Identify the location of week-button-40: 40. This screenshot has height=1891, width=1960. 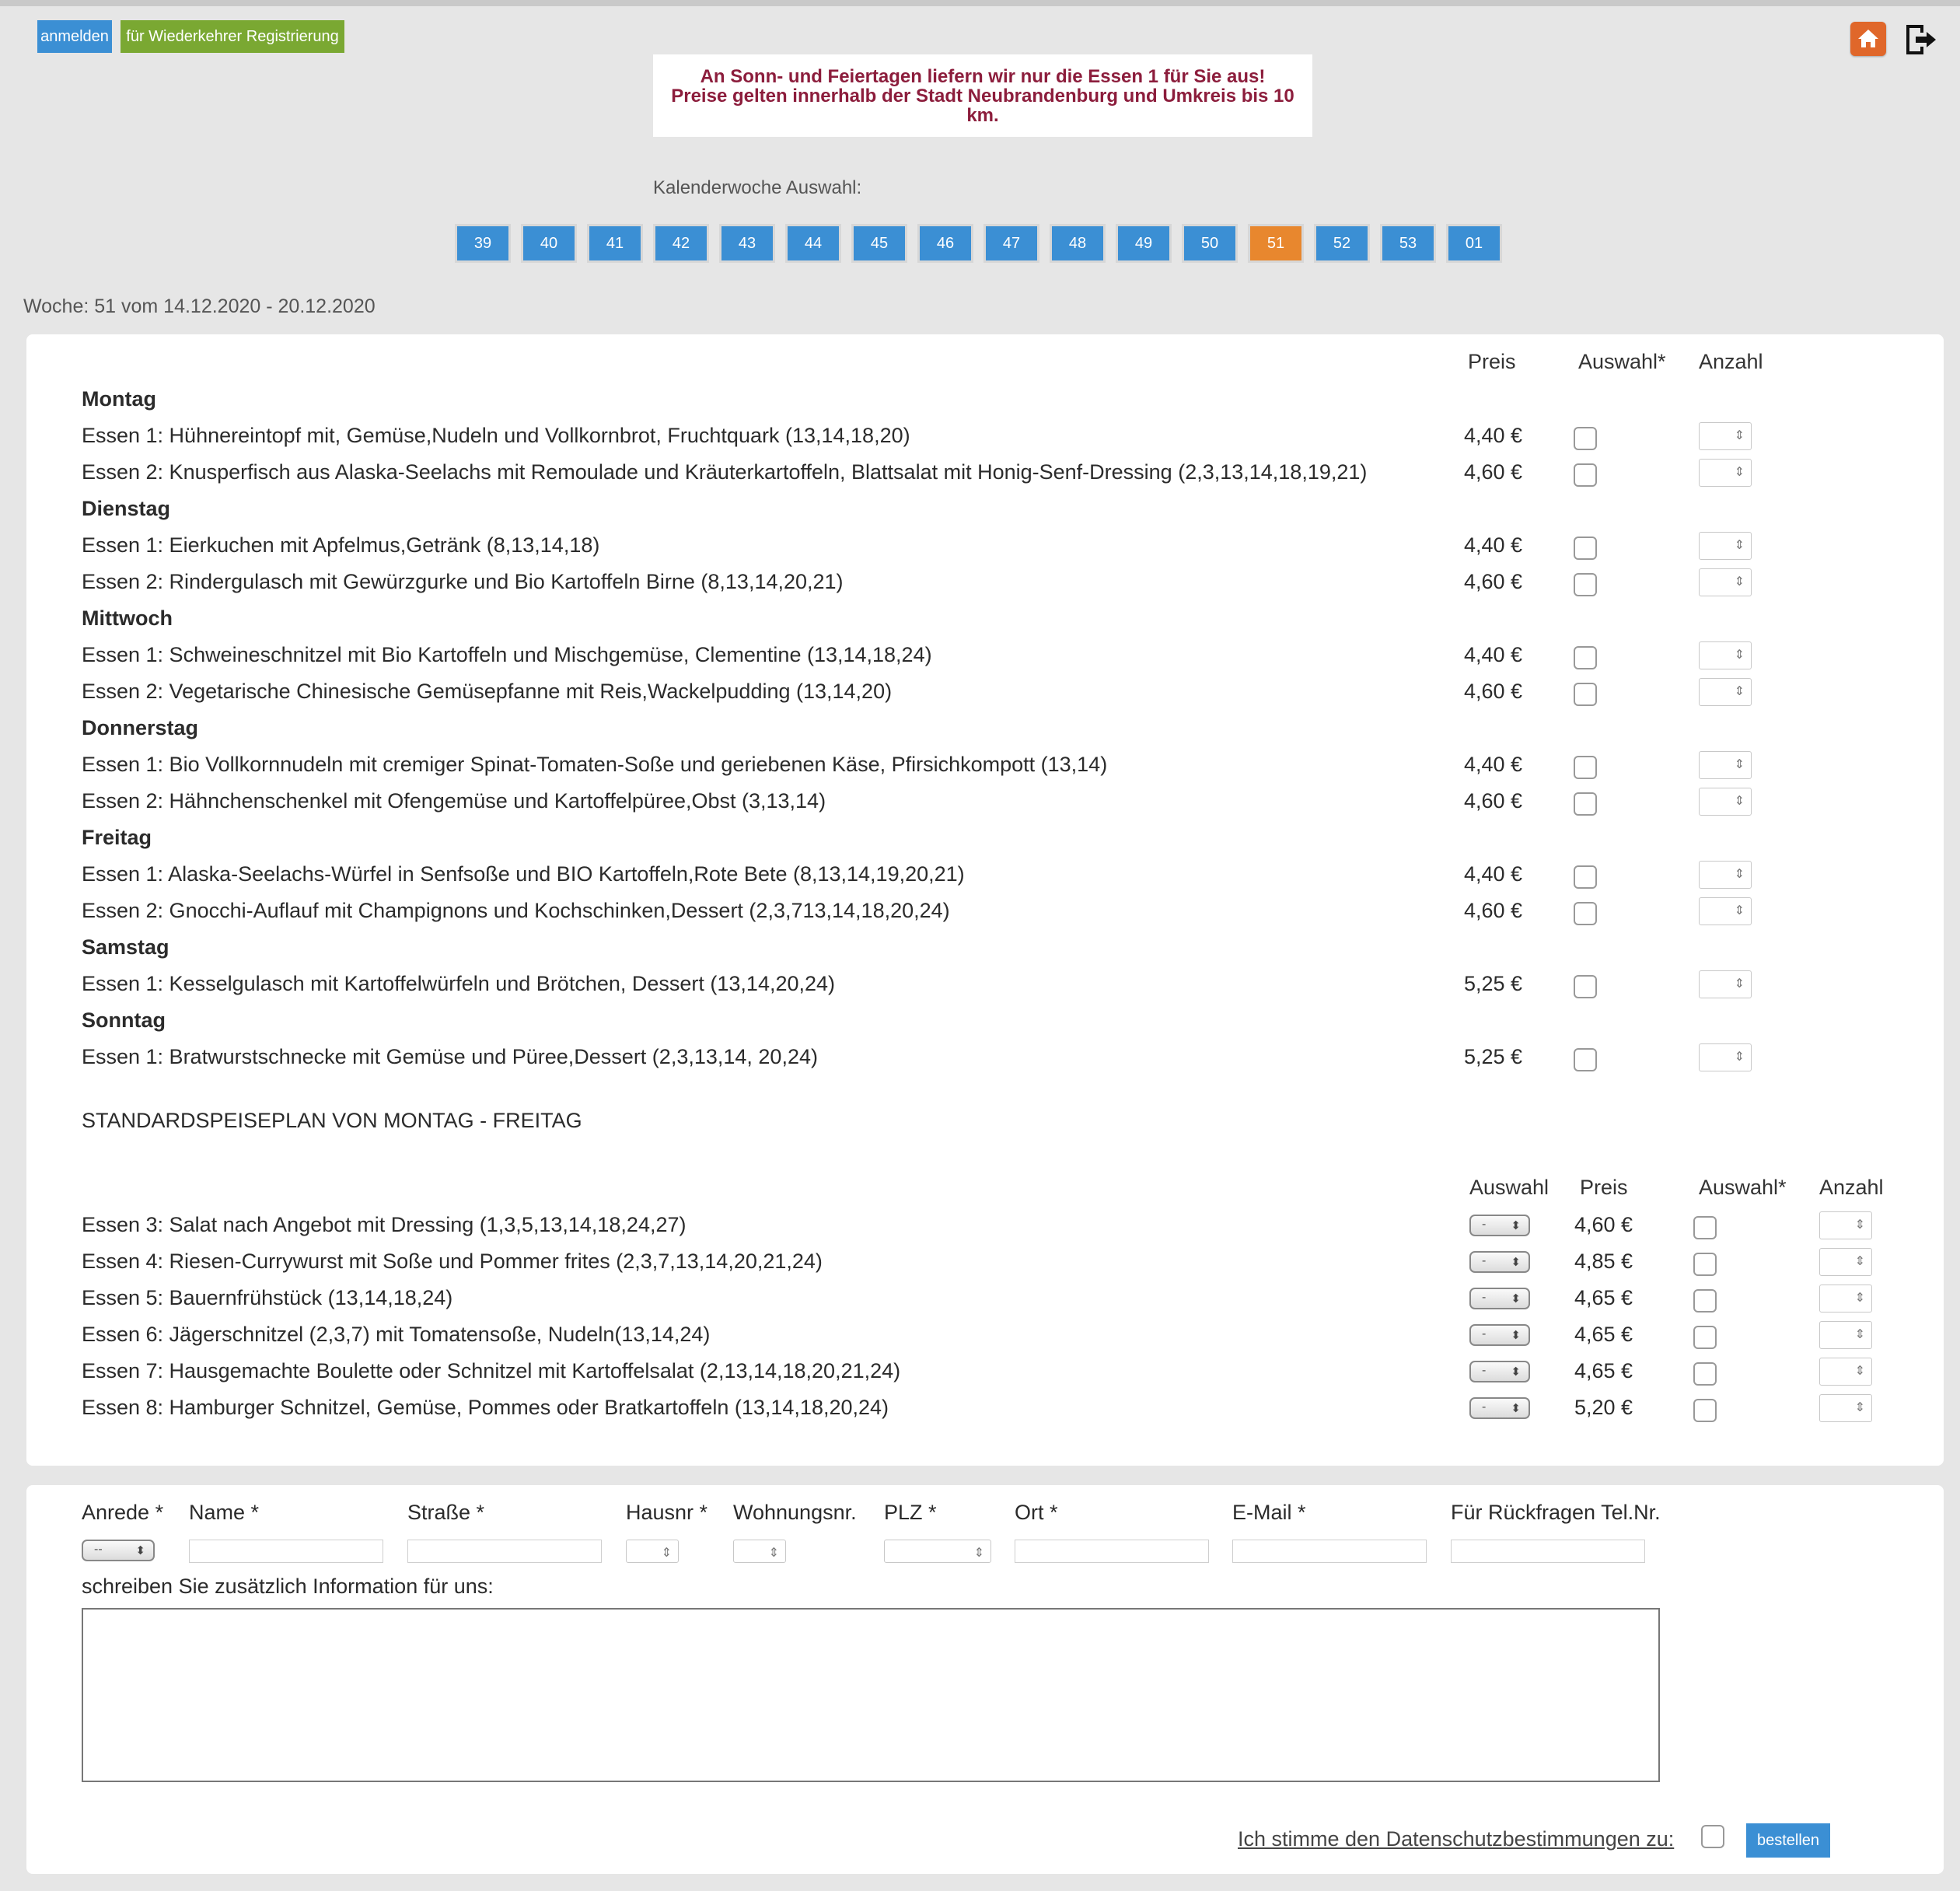
(549, 243).